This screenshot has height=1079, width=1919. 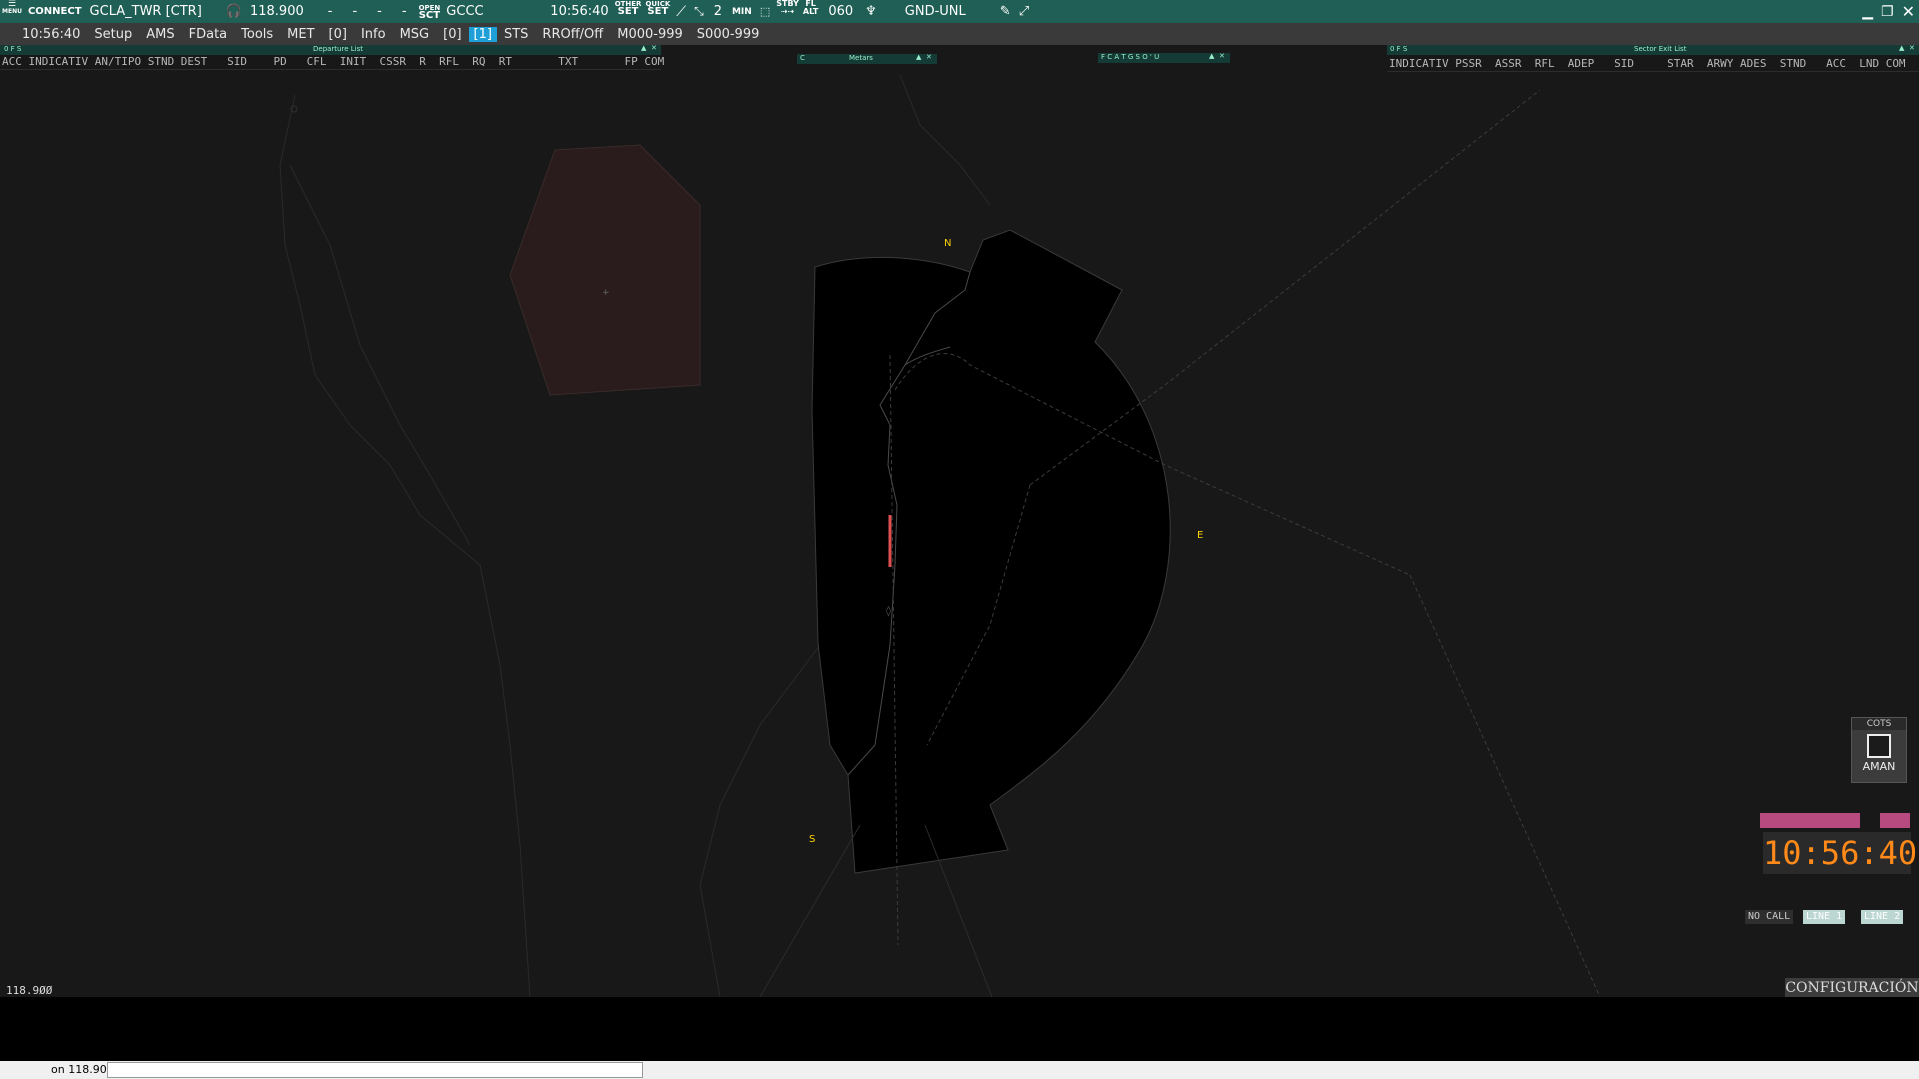 I want to click on departure-list-close-icon: ✕, so click(x=654, y=48).